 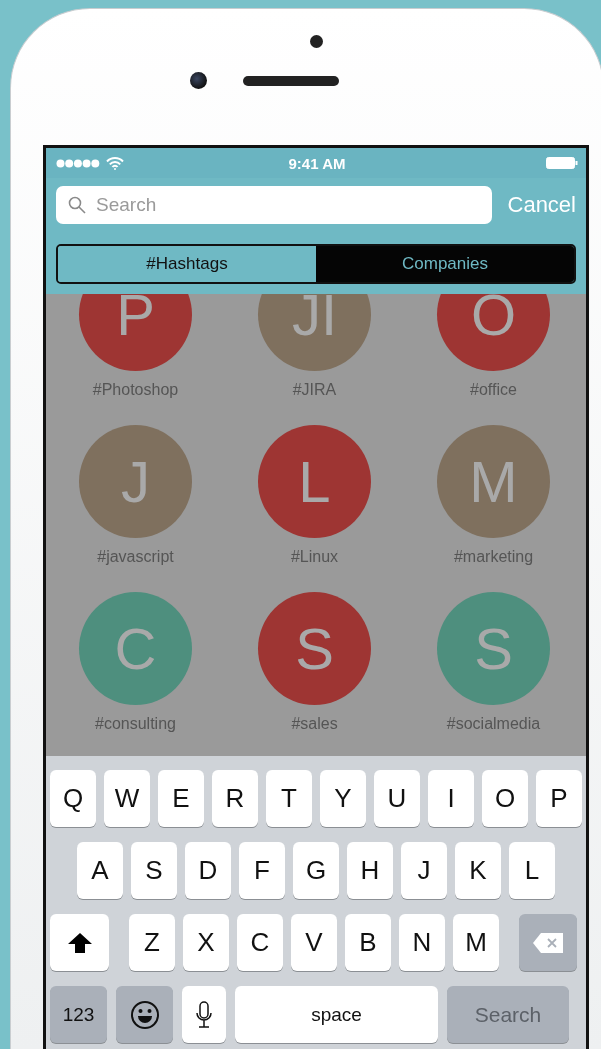 I want to click on hashtag-label: #Photoshop, so click(x=135, y=390).